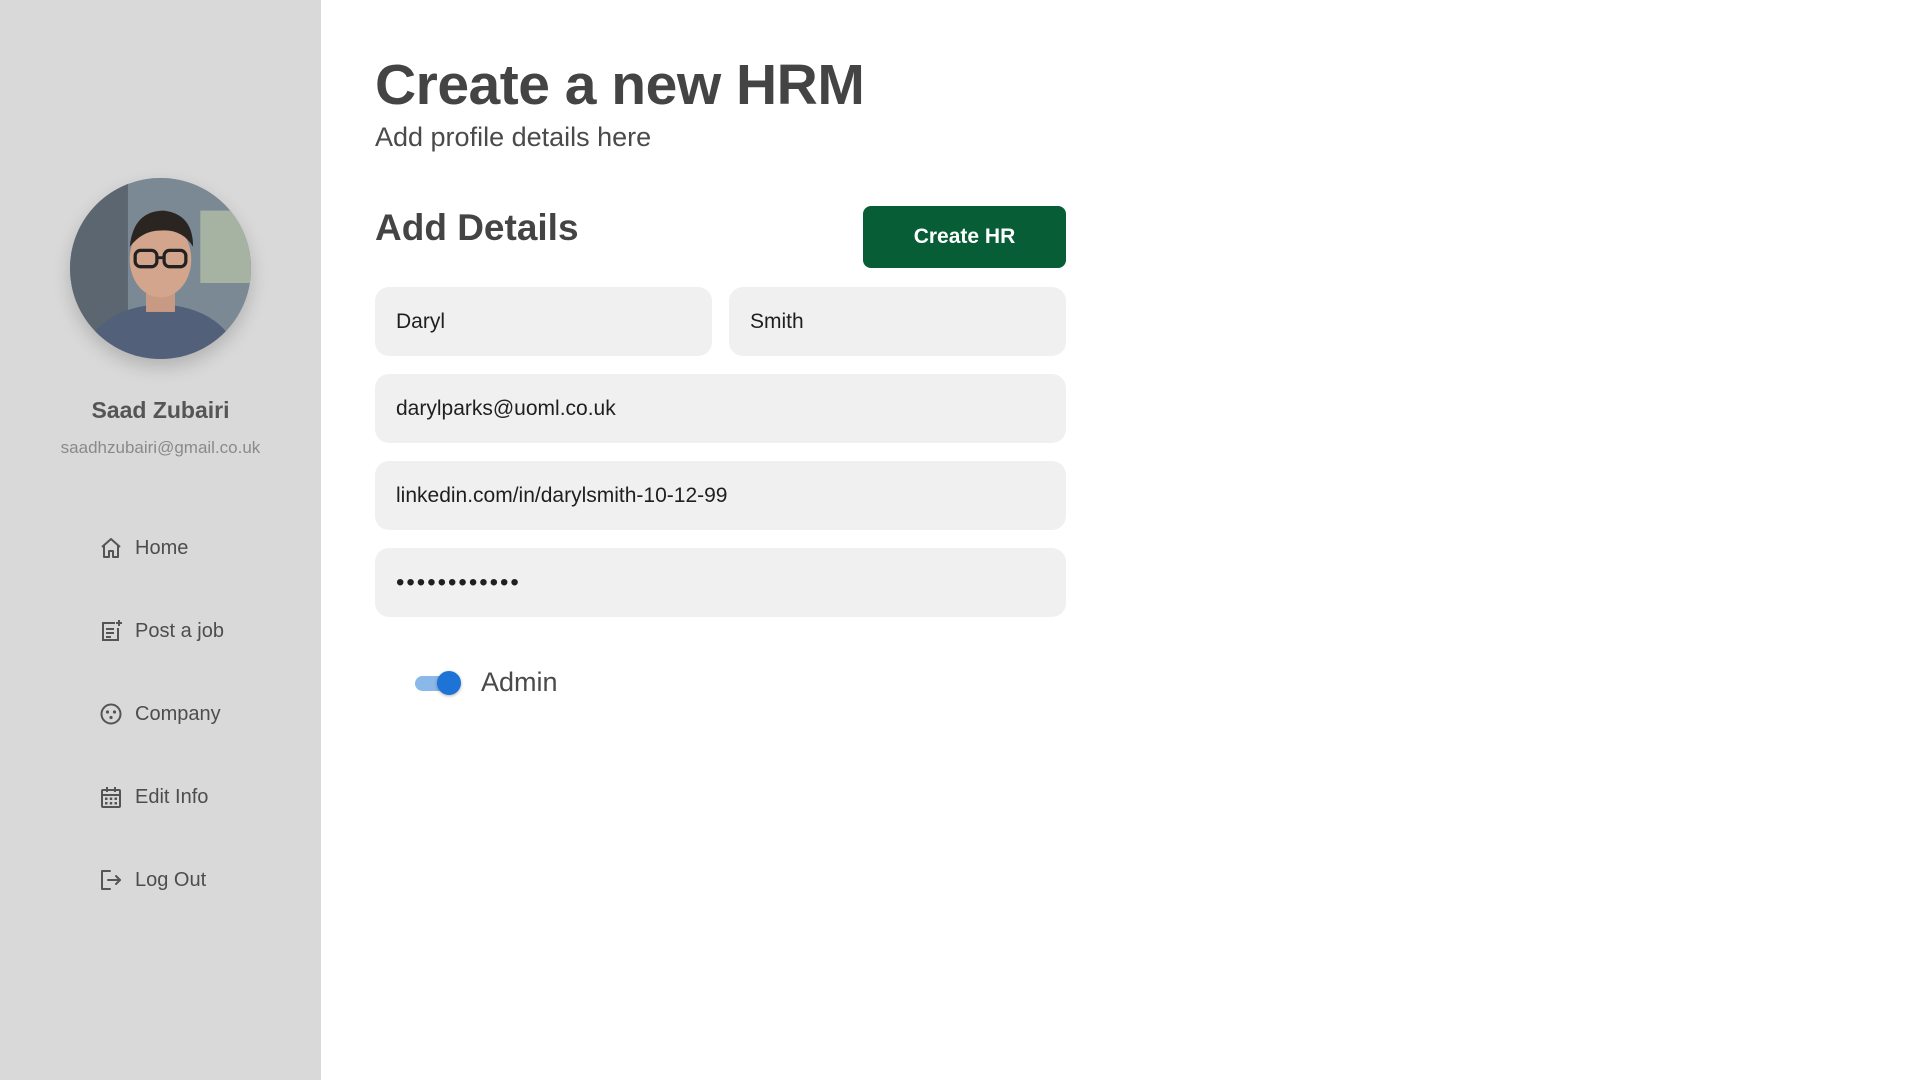 The height and width of the screenshot is (1080, 1920). I want to click on sidebar-item-label: Edit Info, so click(172, 796).